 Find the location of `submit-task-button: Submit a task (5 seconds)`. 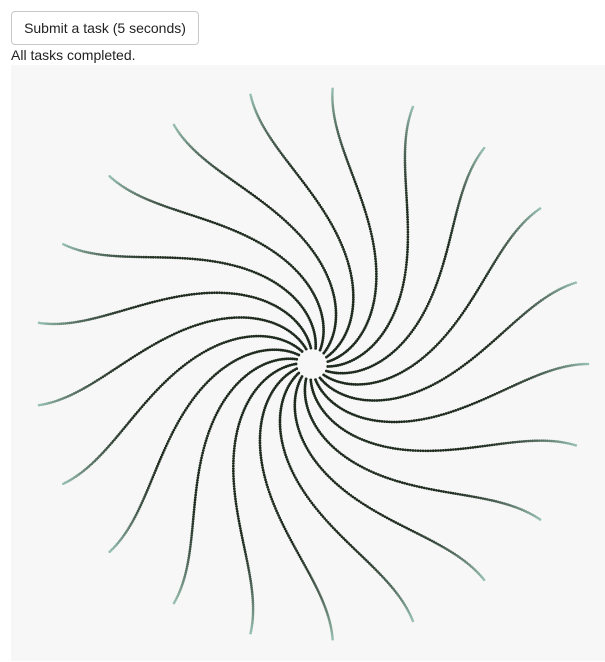

submit-task-button: Submit a task (5 seconds) is located at coordinates (105, 28).